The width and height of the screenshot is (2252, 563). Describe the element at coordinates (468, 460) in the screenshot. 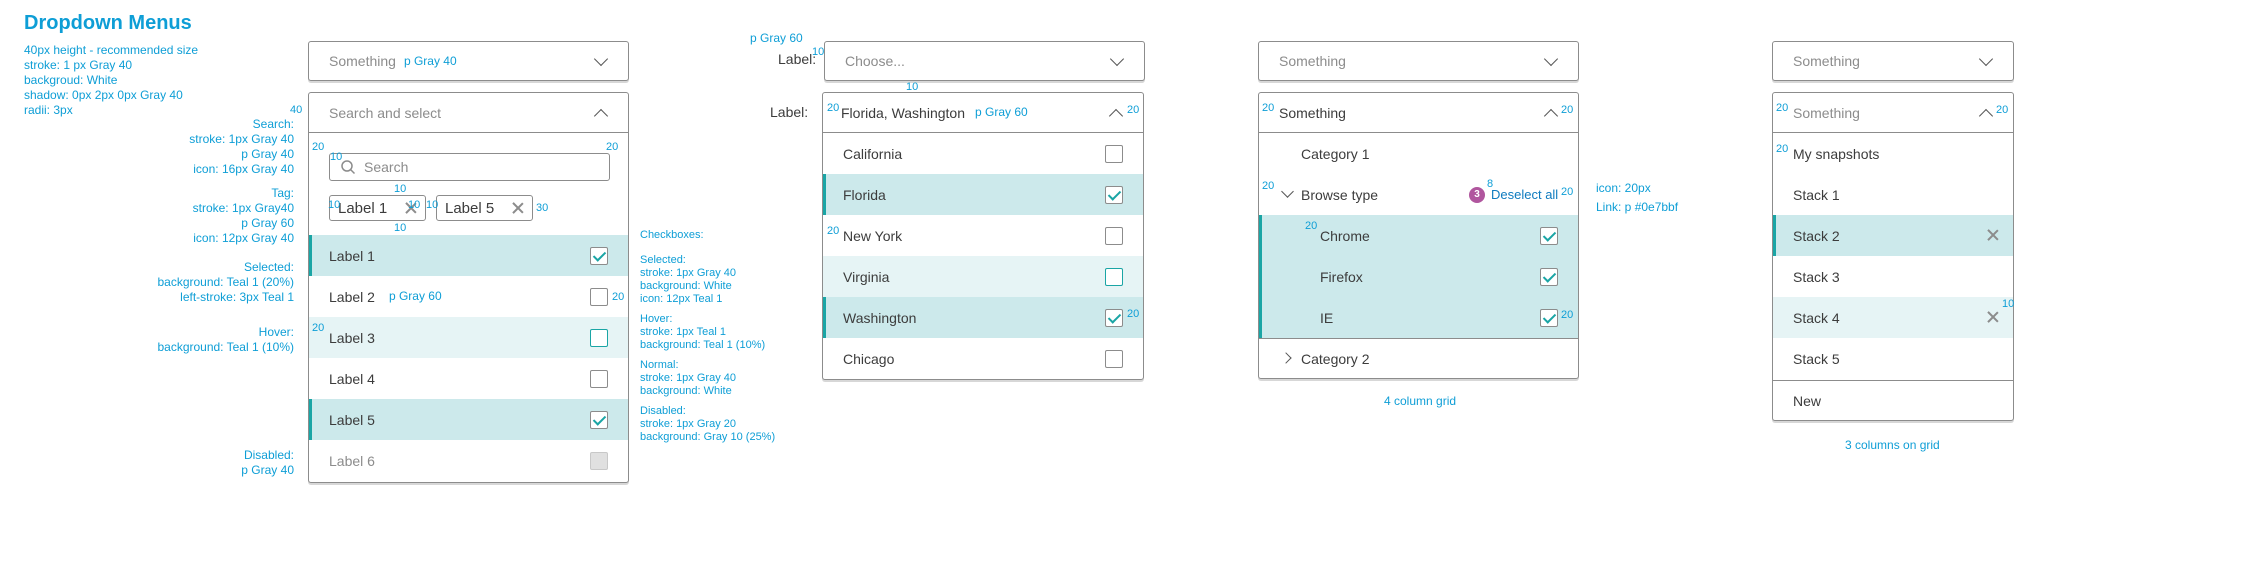

I see `list-item: Label 6` at that location.